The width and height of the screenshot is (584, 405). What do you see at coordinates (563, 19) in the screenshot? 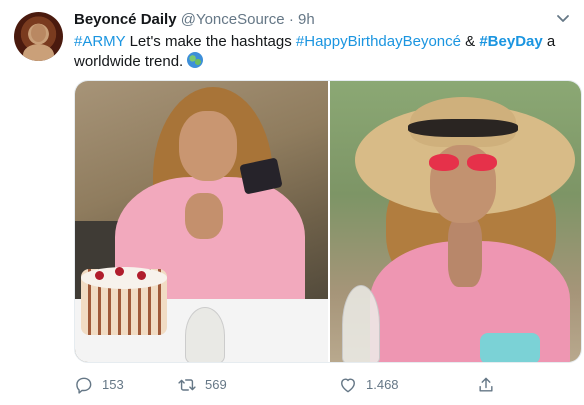
I see `chevron-down-icon` at bounding box center [563, 19].